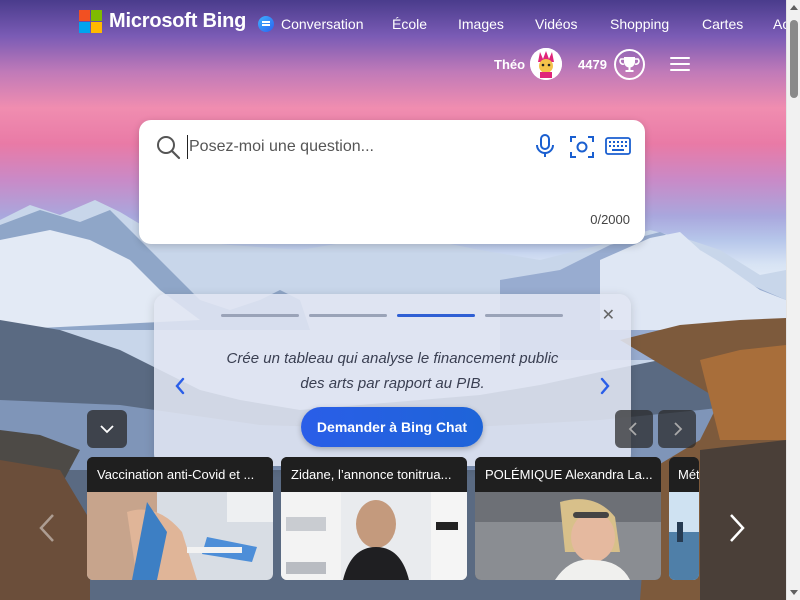  What do you see at coordinates (266, 24) in the screenshot?
I see `chat-icon` at bounding box center [266, 24].